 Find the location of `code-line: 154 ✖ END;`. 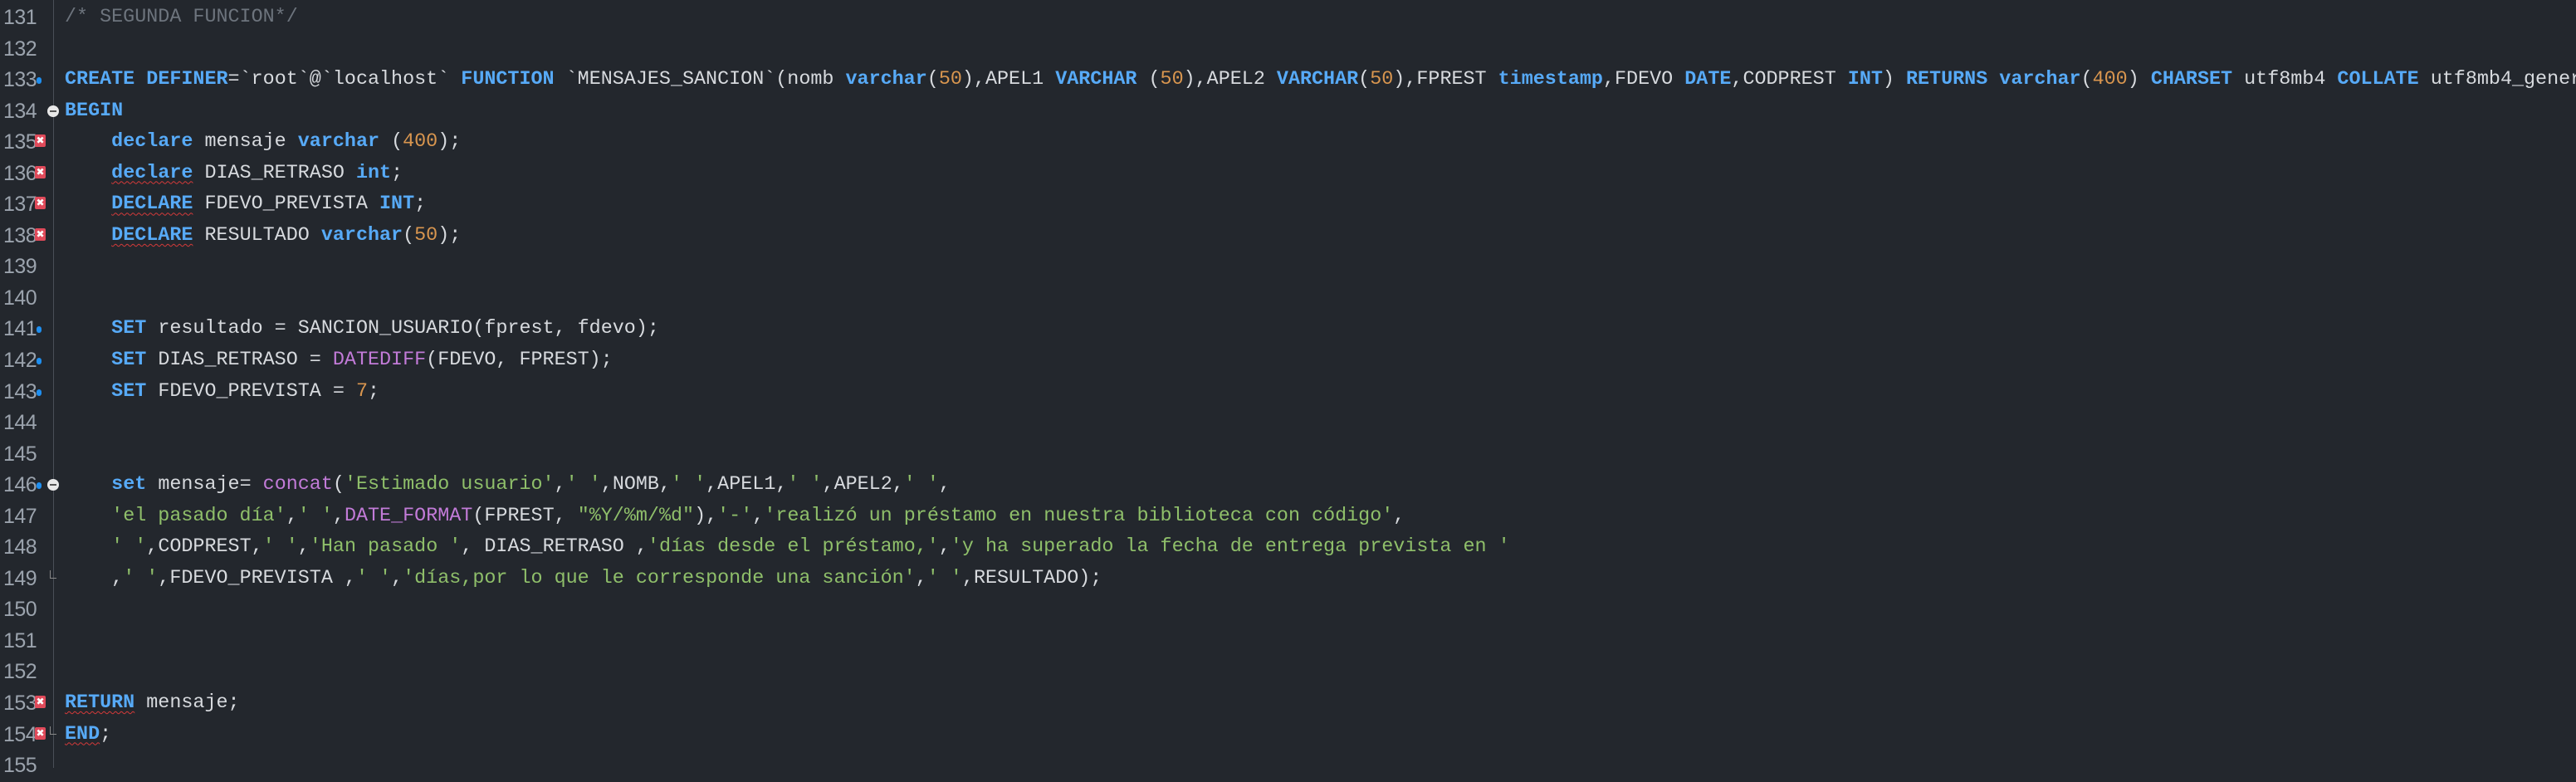

code-line: 154 ✖ END; is located at coordinates (1288, 736).